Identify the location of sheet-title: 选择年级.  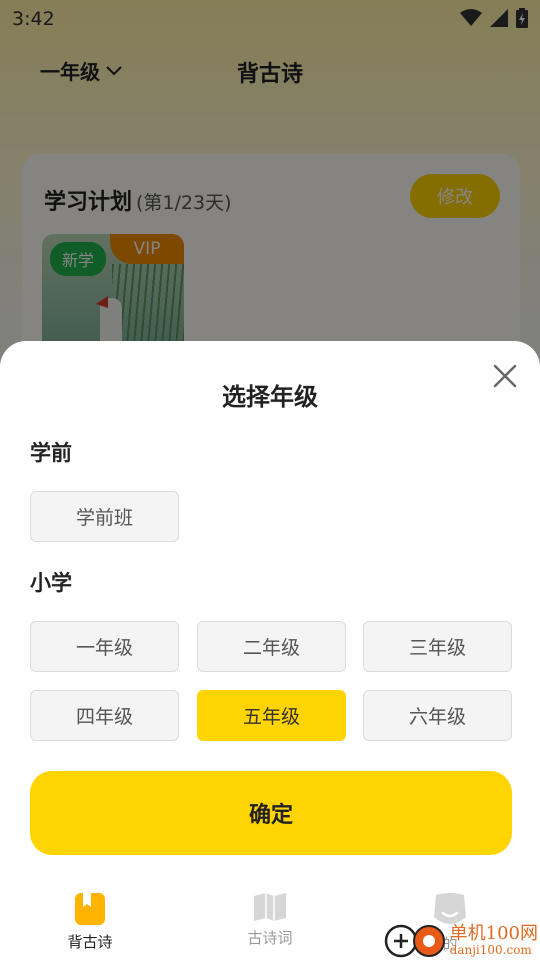
(270, 397).